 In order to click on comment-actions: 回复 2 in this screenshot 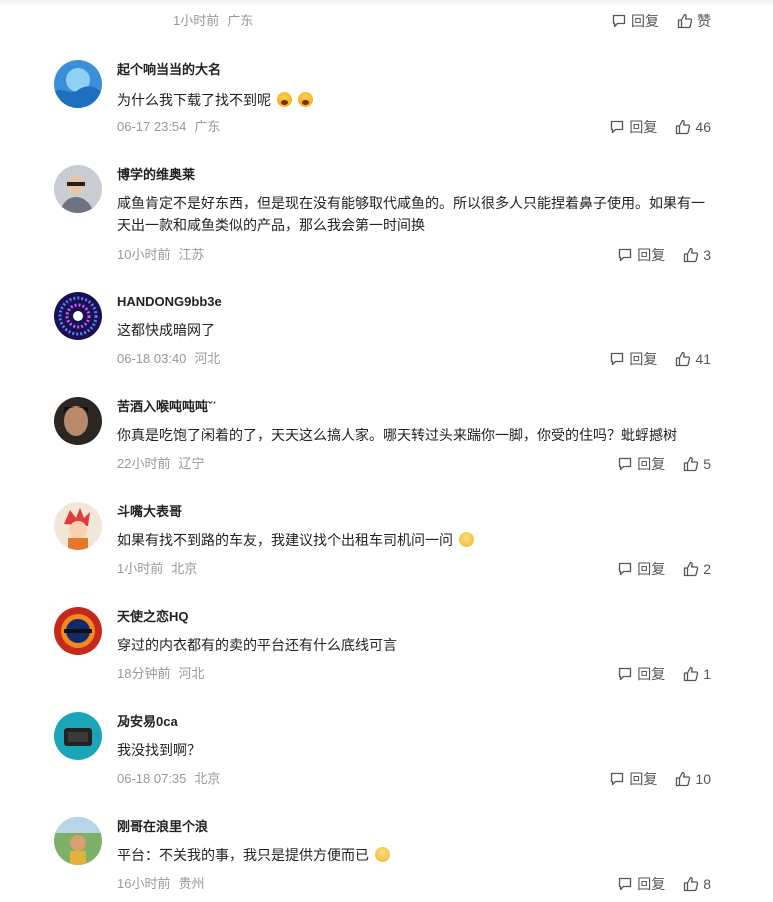, I will do `click(664, 569)`.